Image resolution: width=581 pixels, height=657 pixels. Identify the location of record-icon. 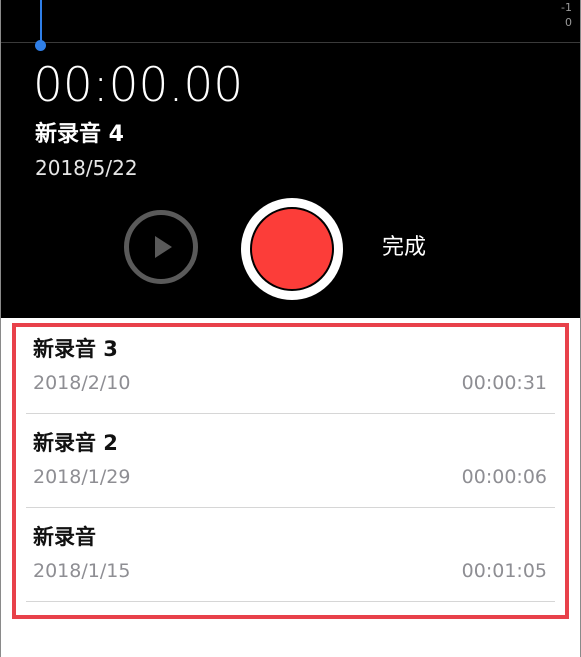
(292, 249).